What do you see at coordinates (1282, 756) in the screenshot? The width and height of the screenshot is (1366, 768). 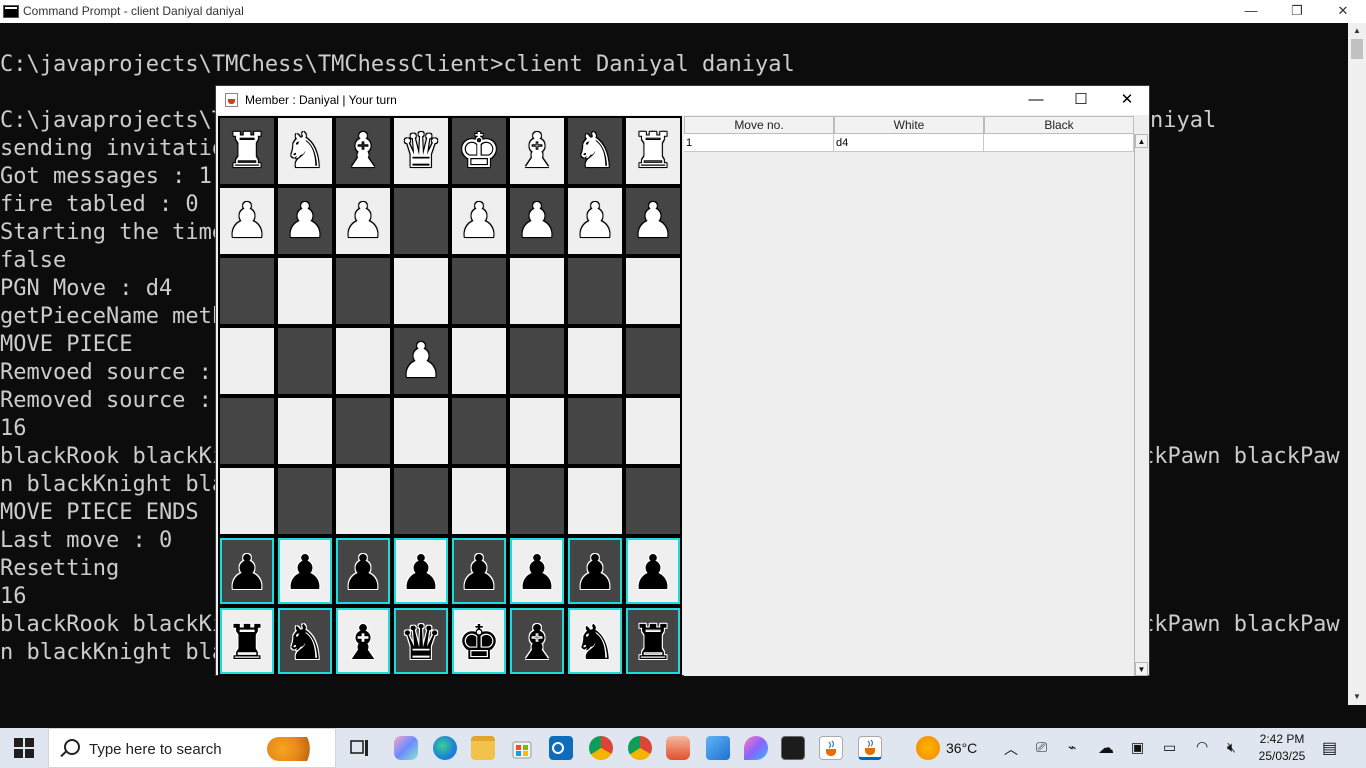 I see `clock-date: 25/03/25` at bounding box center [1282, 756].